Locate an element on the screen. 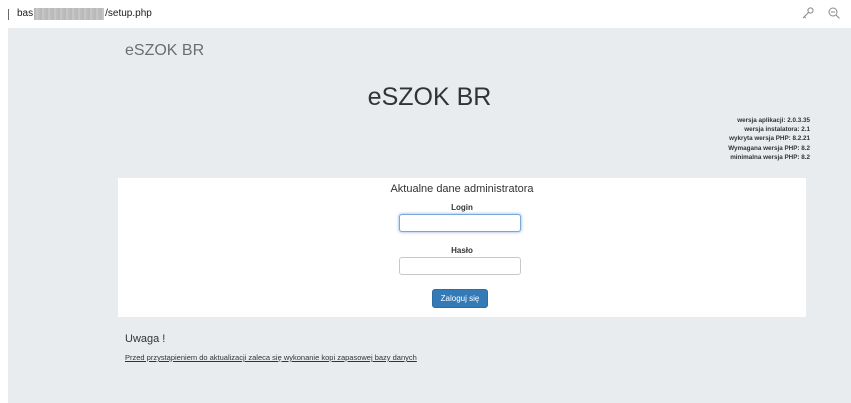  page-title: eSZOK BR is located at coordinates (429, 97).